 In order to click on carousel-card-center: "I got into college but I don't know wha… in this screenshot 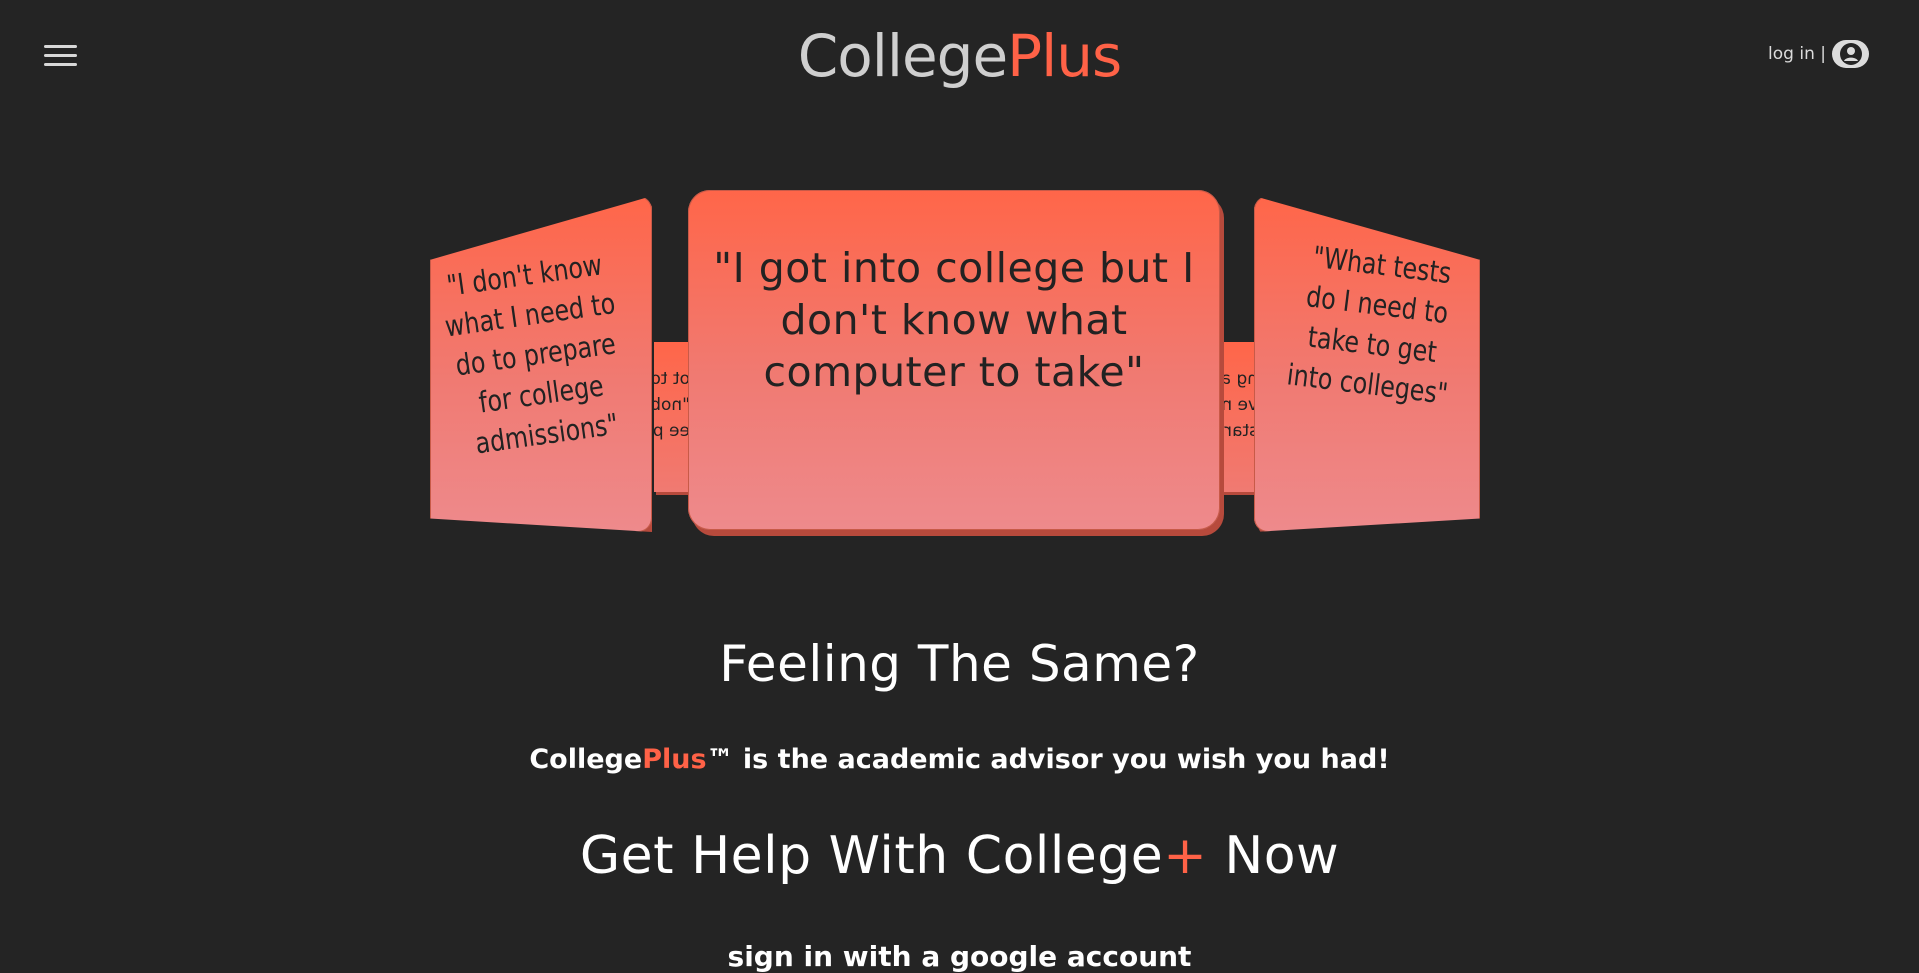, I will do `click(954, 360)`.